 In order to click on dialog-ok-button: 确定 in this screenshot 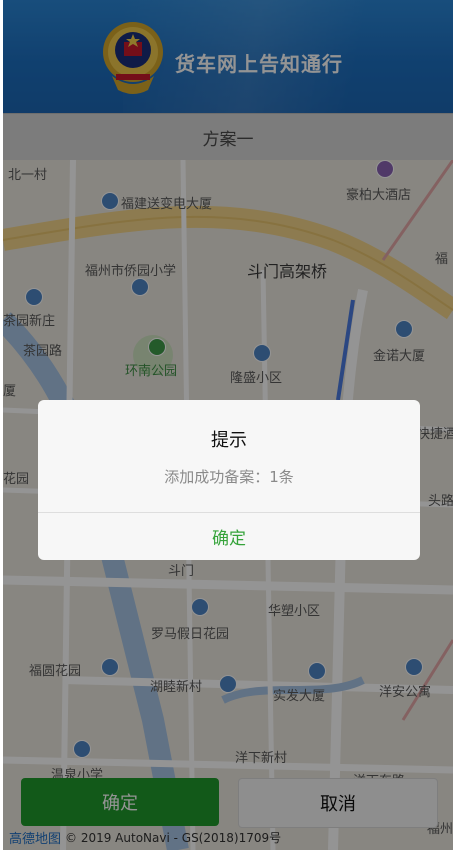, I will do `click(229, 536)`.